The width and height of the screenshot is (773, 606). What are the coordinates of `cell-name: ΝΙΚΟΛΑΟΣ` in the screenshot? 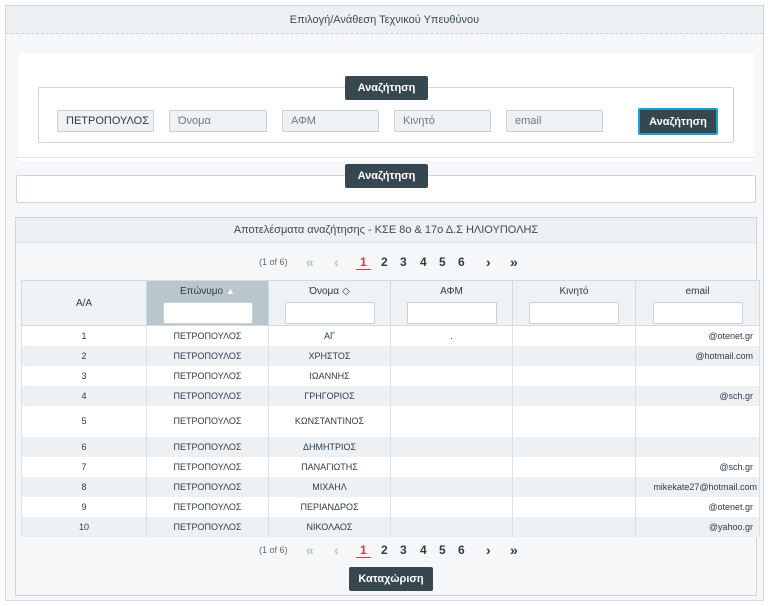 It's located at (329, 526).